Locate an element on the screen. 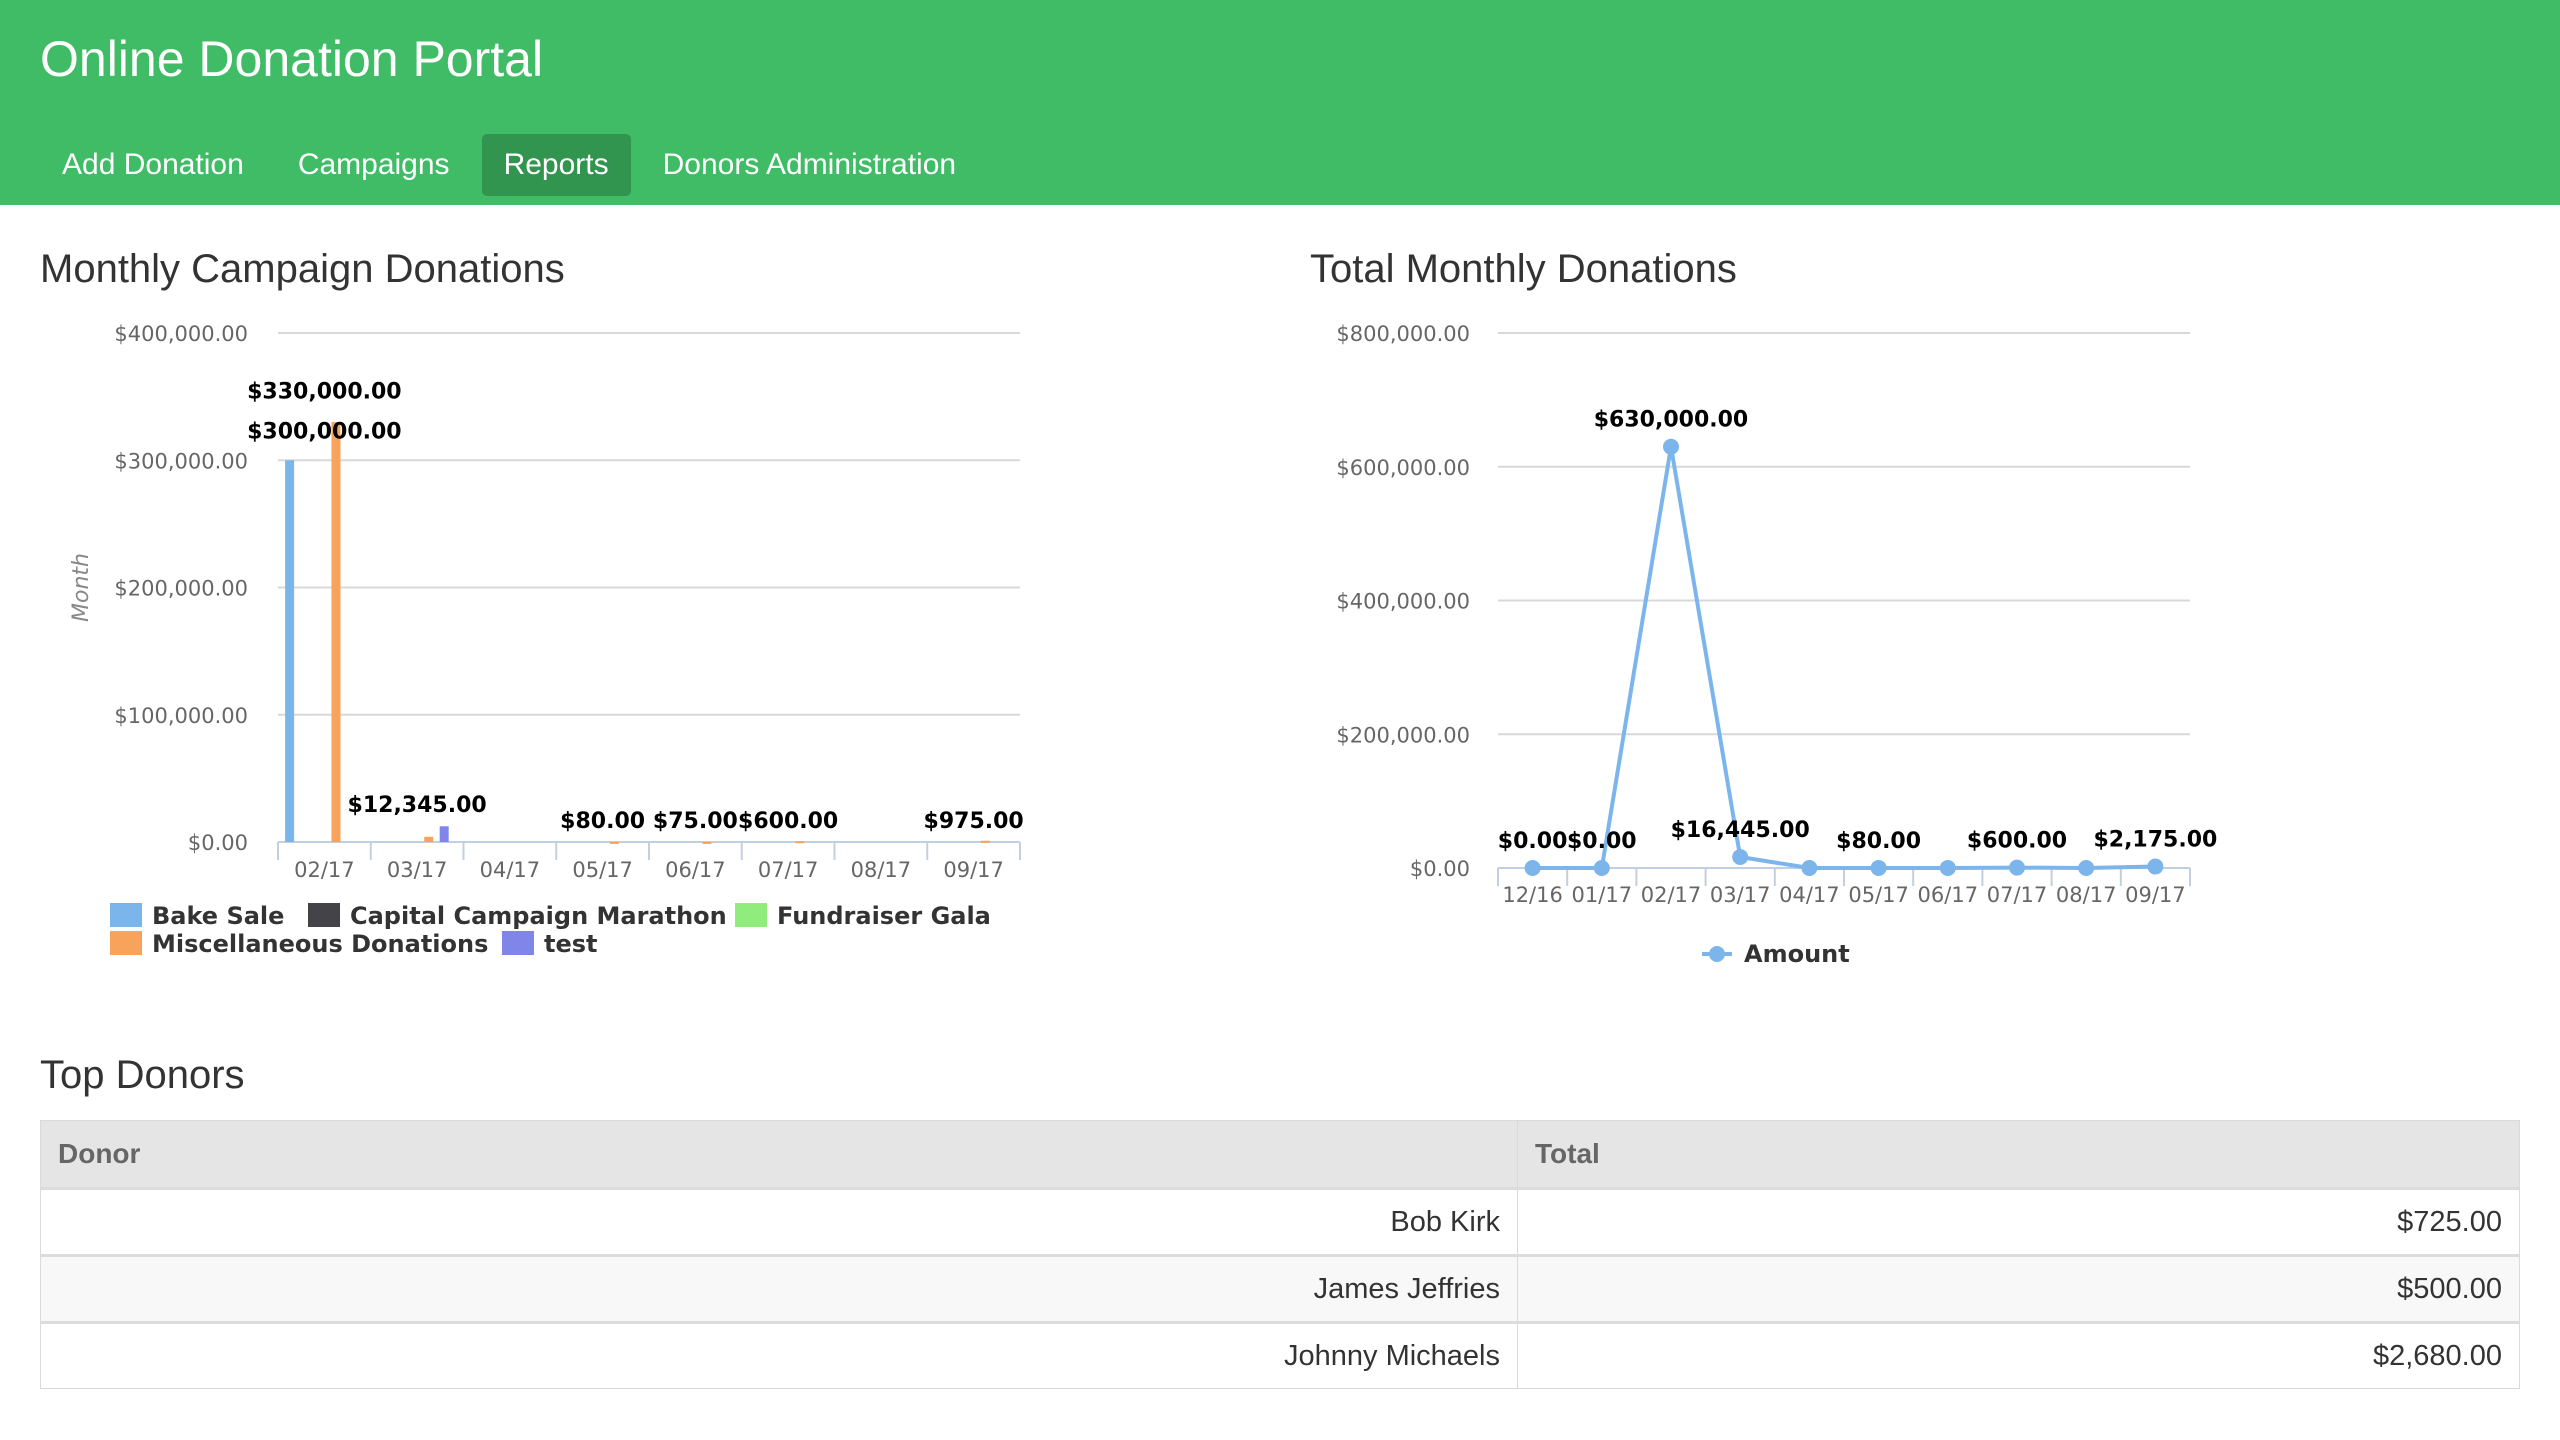  donor-total: $500.00 is located at coordinates (2018, 1289).